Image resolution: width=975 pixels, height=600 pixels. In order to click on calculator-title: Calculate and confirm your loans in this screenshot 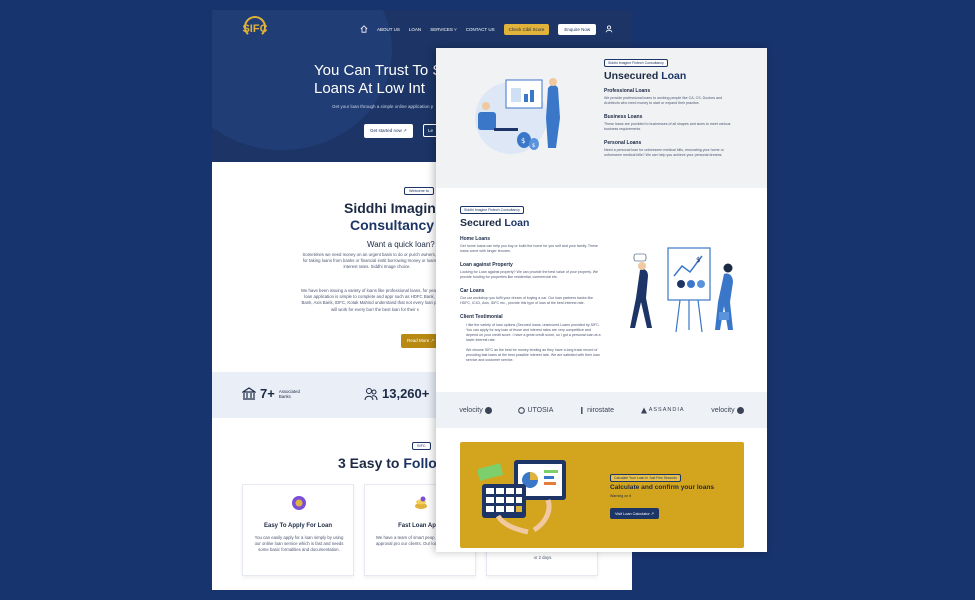, I will do `click(662, 487)`.